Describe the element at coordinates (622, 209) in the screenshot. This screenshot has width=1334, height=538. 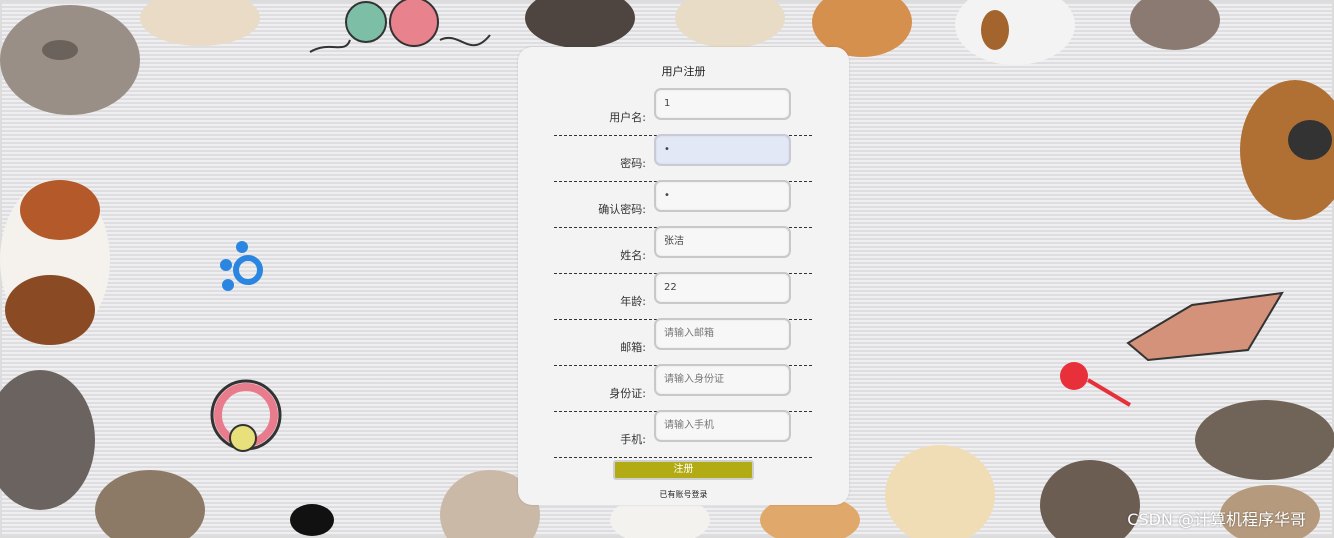
I see `confirm-password-label: 确认密码:` at that location.